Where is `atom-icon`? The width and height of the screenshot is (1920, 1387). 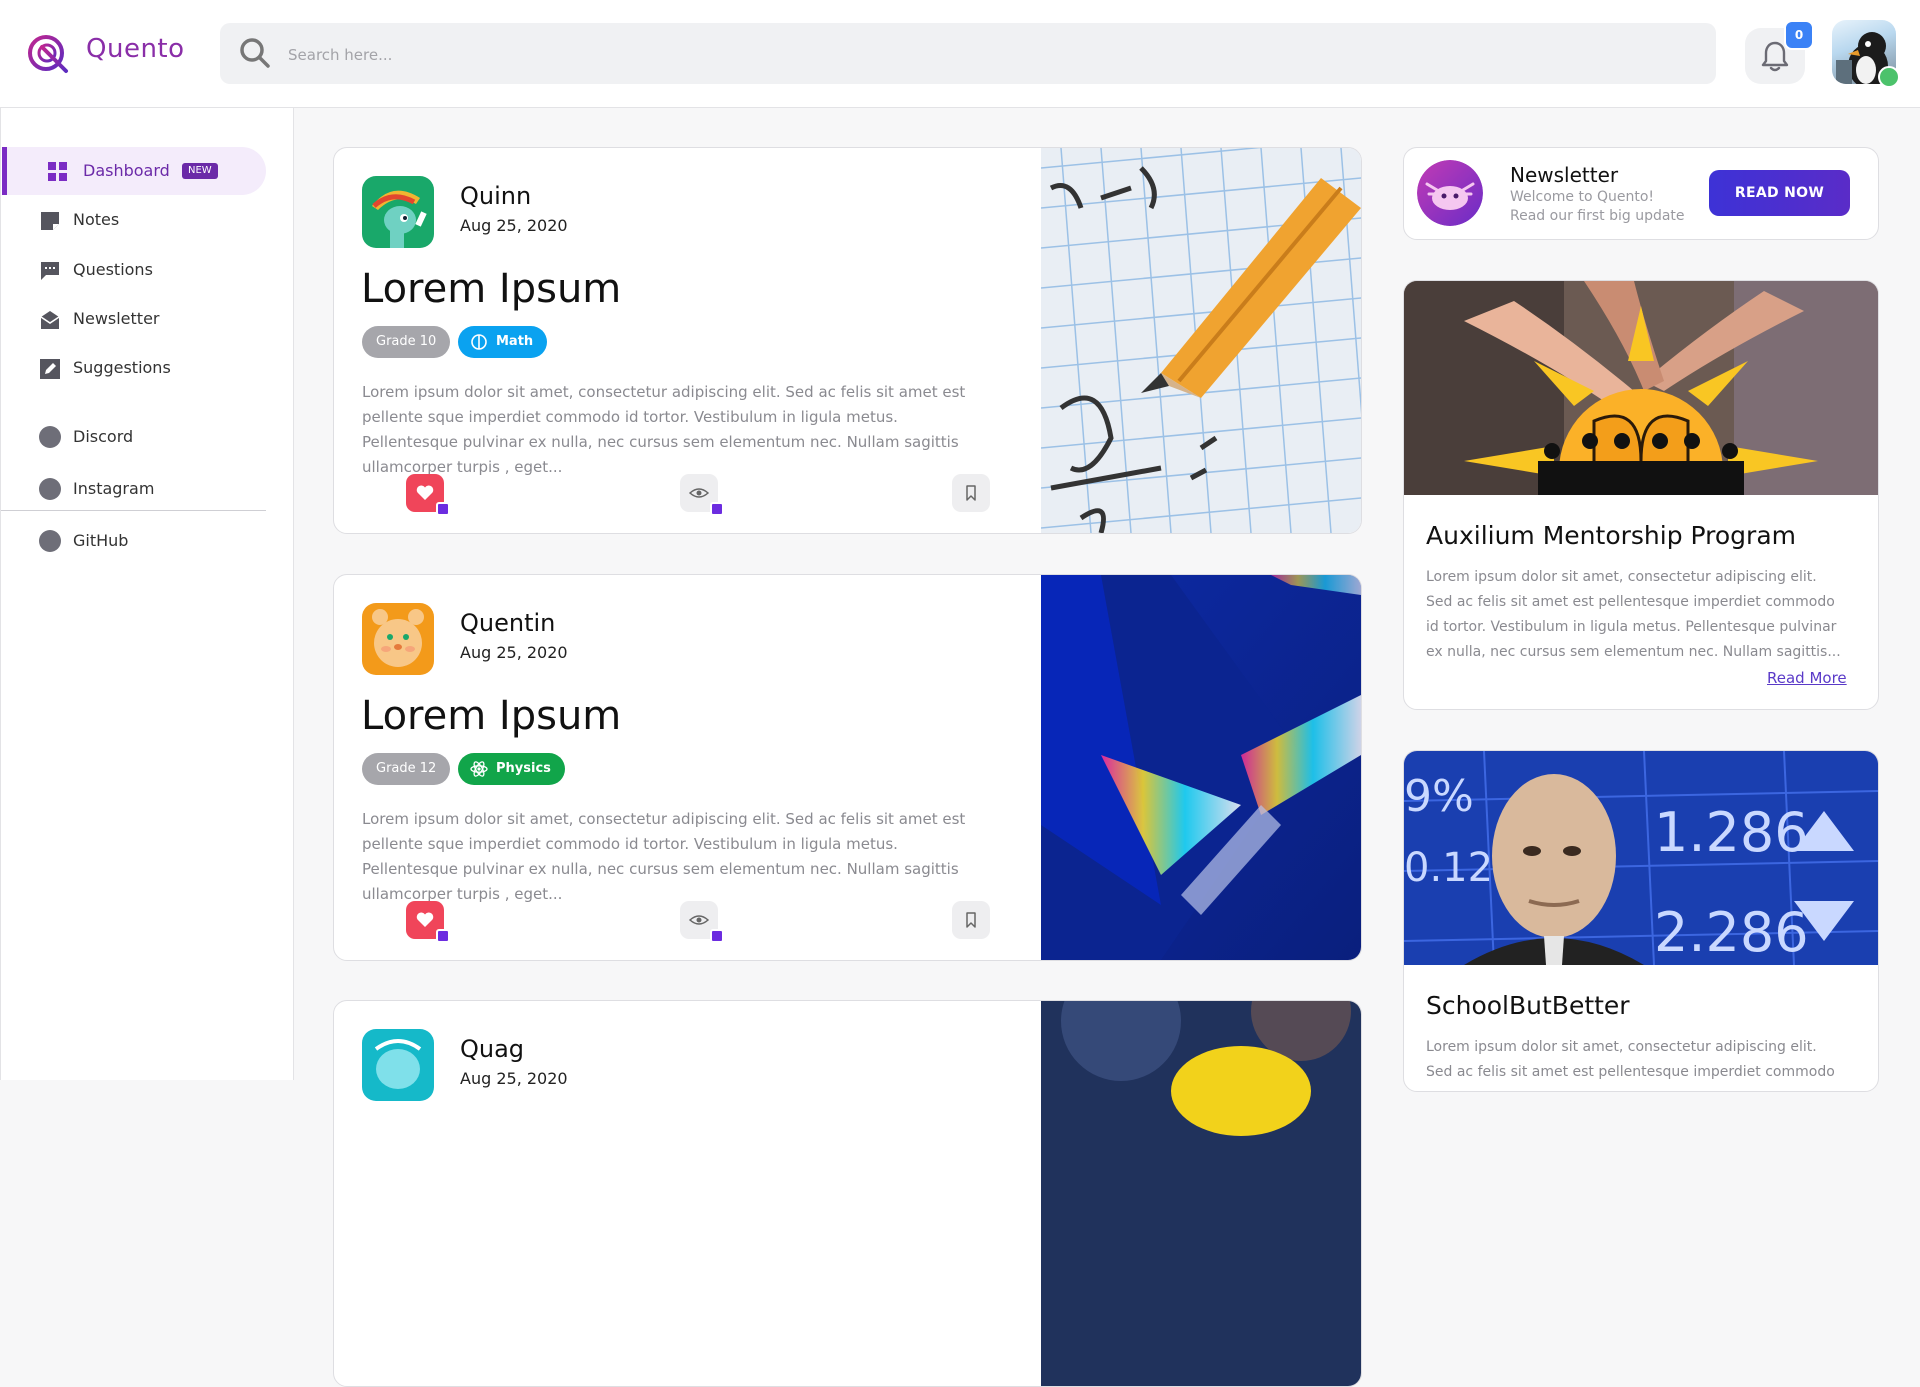 atom-icon is located at coordinates (479, 769).